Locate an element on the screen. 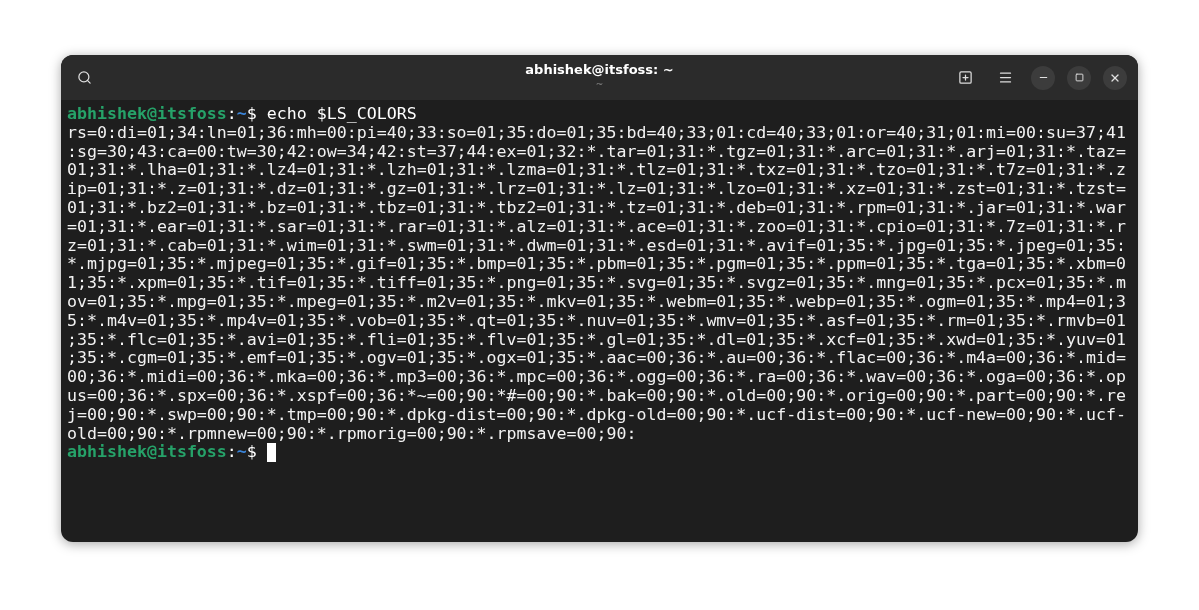 The width and height of the screenshot is (1199, 610). output-text: 01;31:*.lha=01;31:*.lz4=01;31:*.lzh=01;31:*.lzma=01;31:*.tlz=01;31:*.txz=01;31:*.tzo=01;31:*.t7z=01;31:*.z is located at coordinates (596, 170).